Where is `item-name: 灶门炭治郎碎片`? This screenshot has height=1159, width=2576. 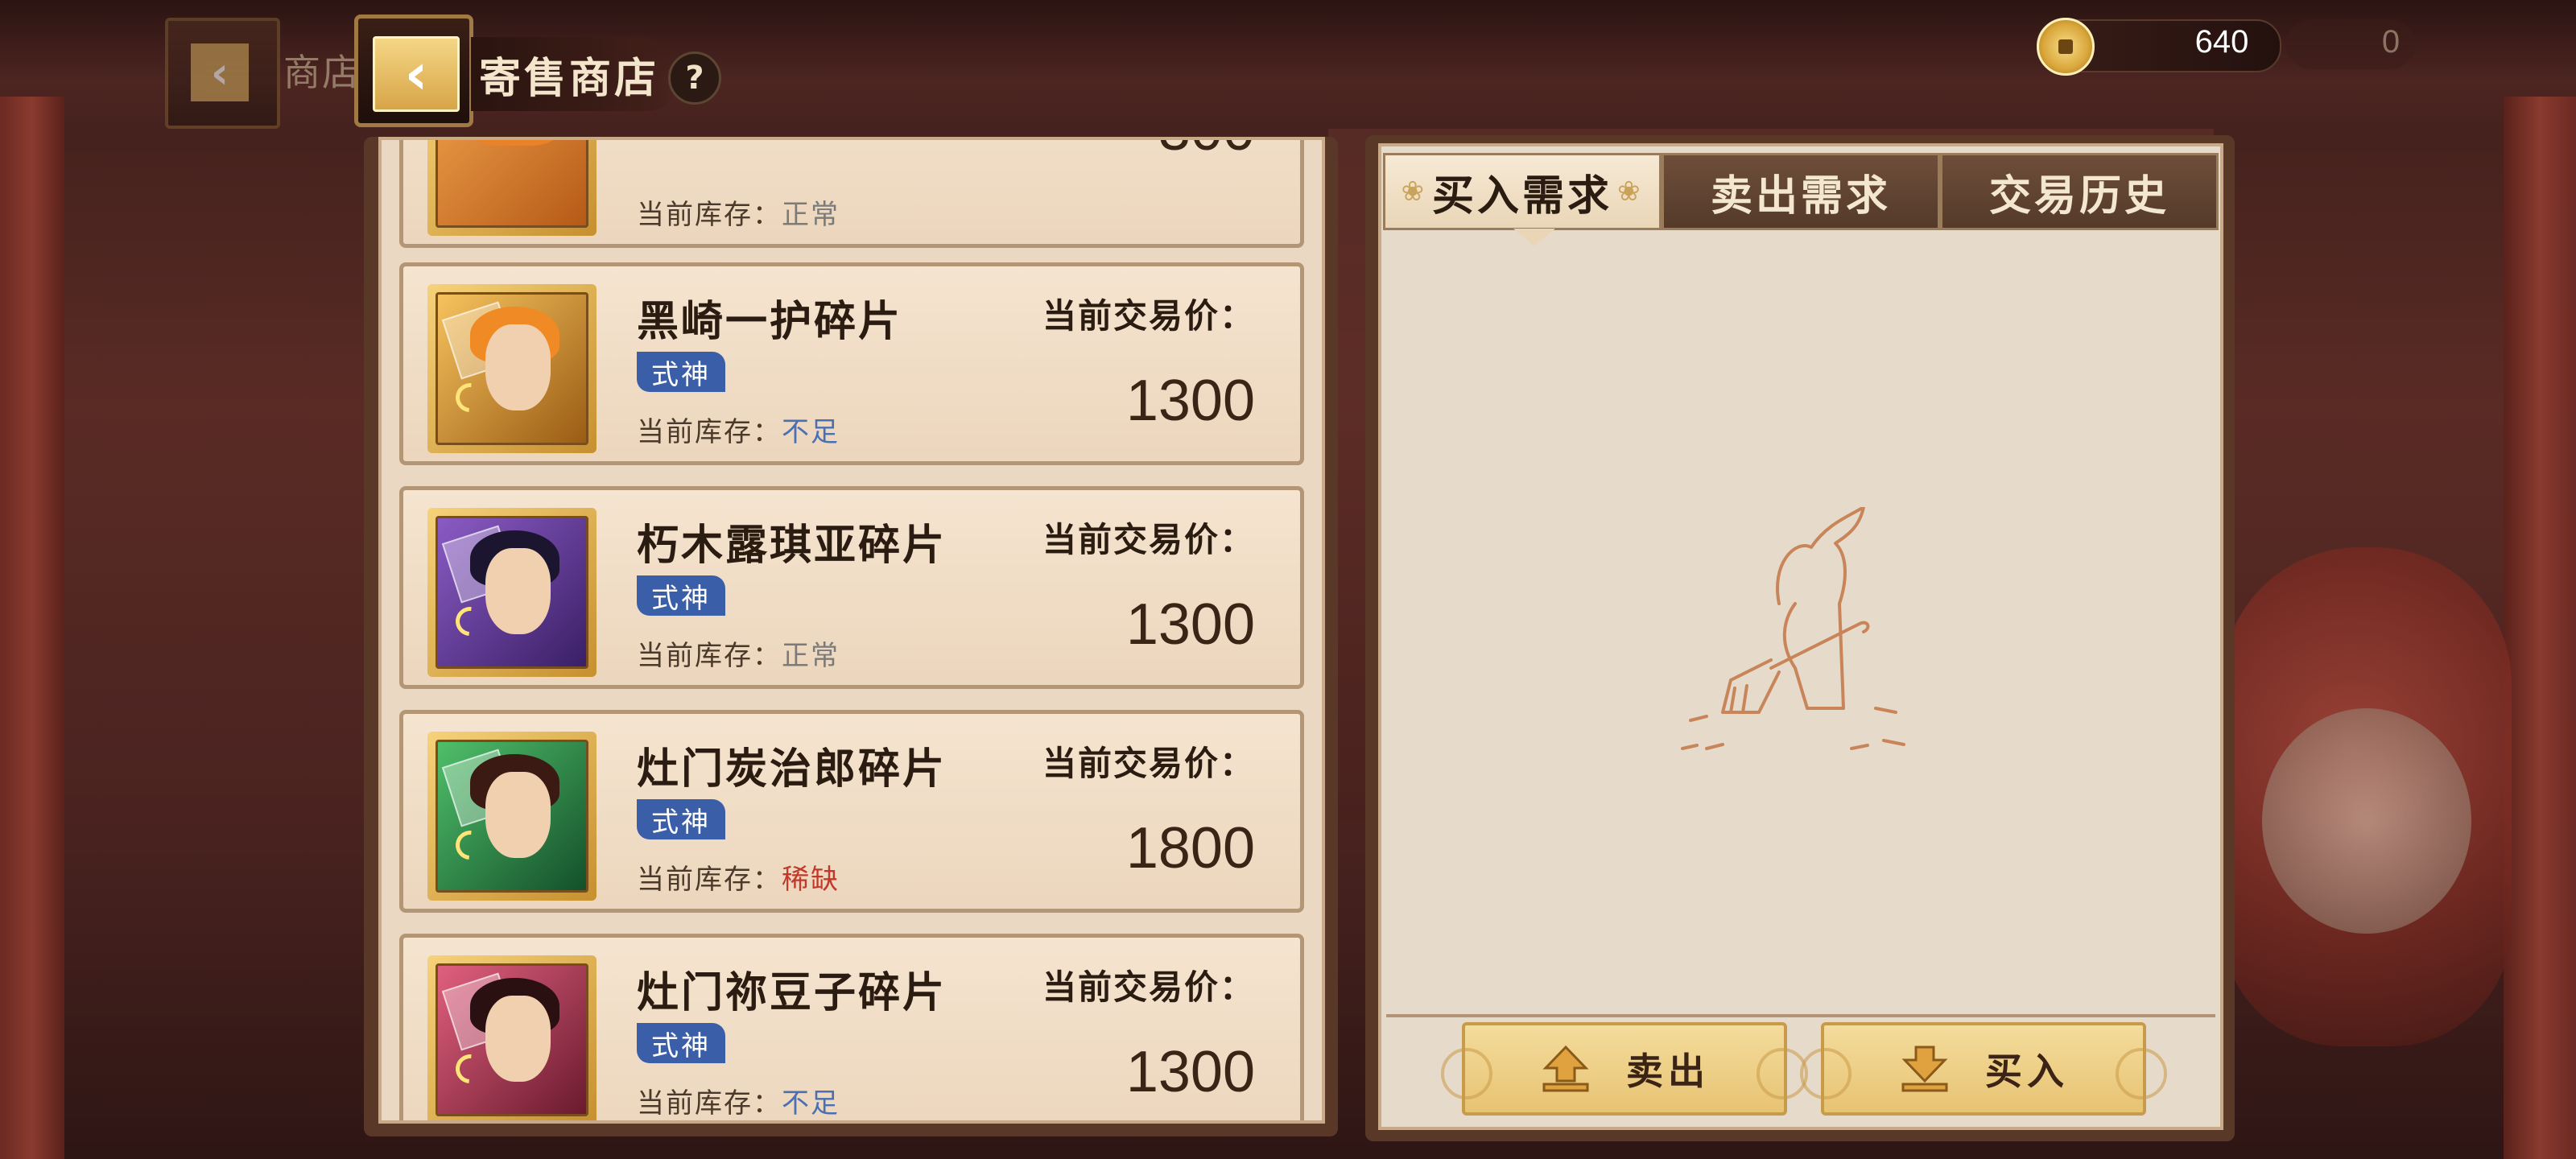 item-name: 灶门炭治郎碎片 is located at coordinates (792, 769).